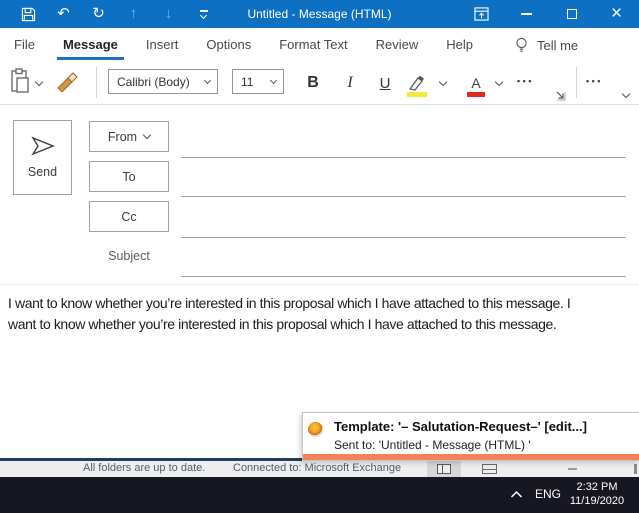 This screenshot has width=639, height=513. Describe the element at coordinates (594, 81) in the screenshot. I see `more-commands-icon: •••` at that location.